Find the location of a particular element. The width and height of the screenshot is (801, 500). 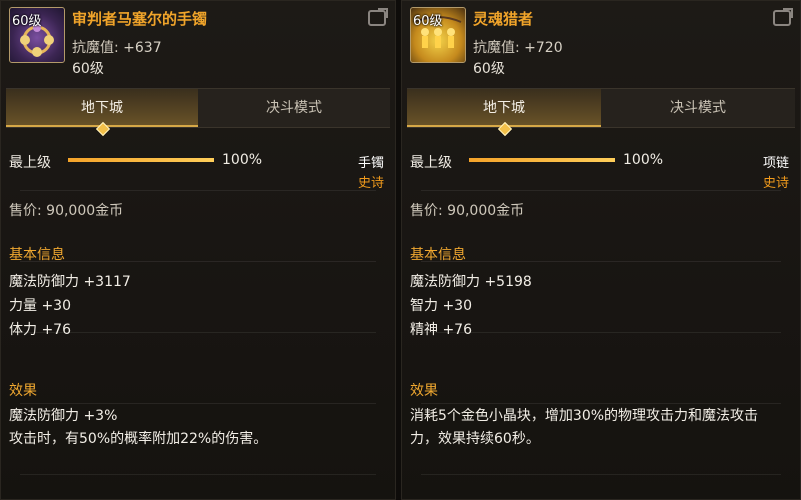

necklace-icon: 60级 is located at coordinates (438, 35).